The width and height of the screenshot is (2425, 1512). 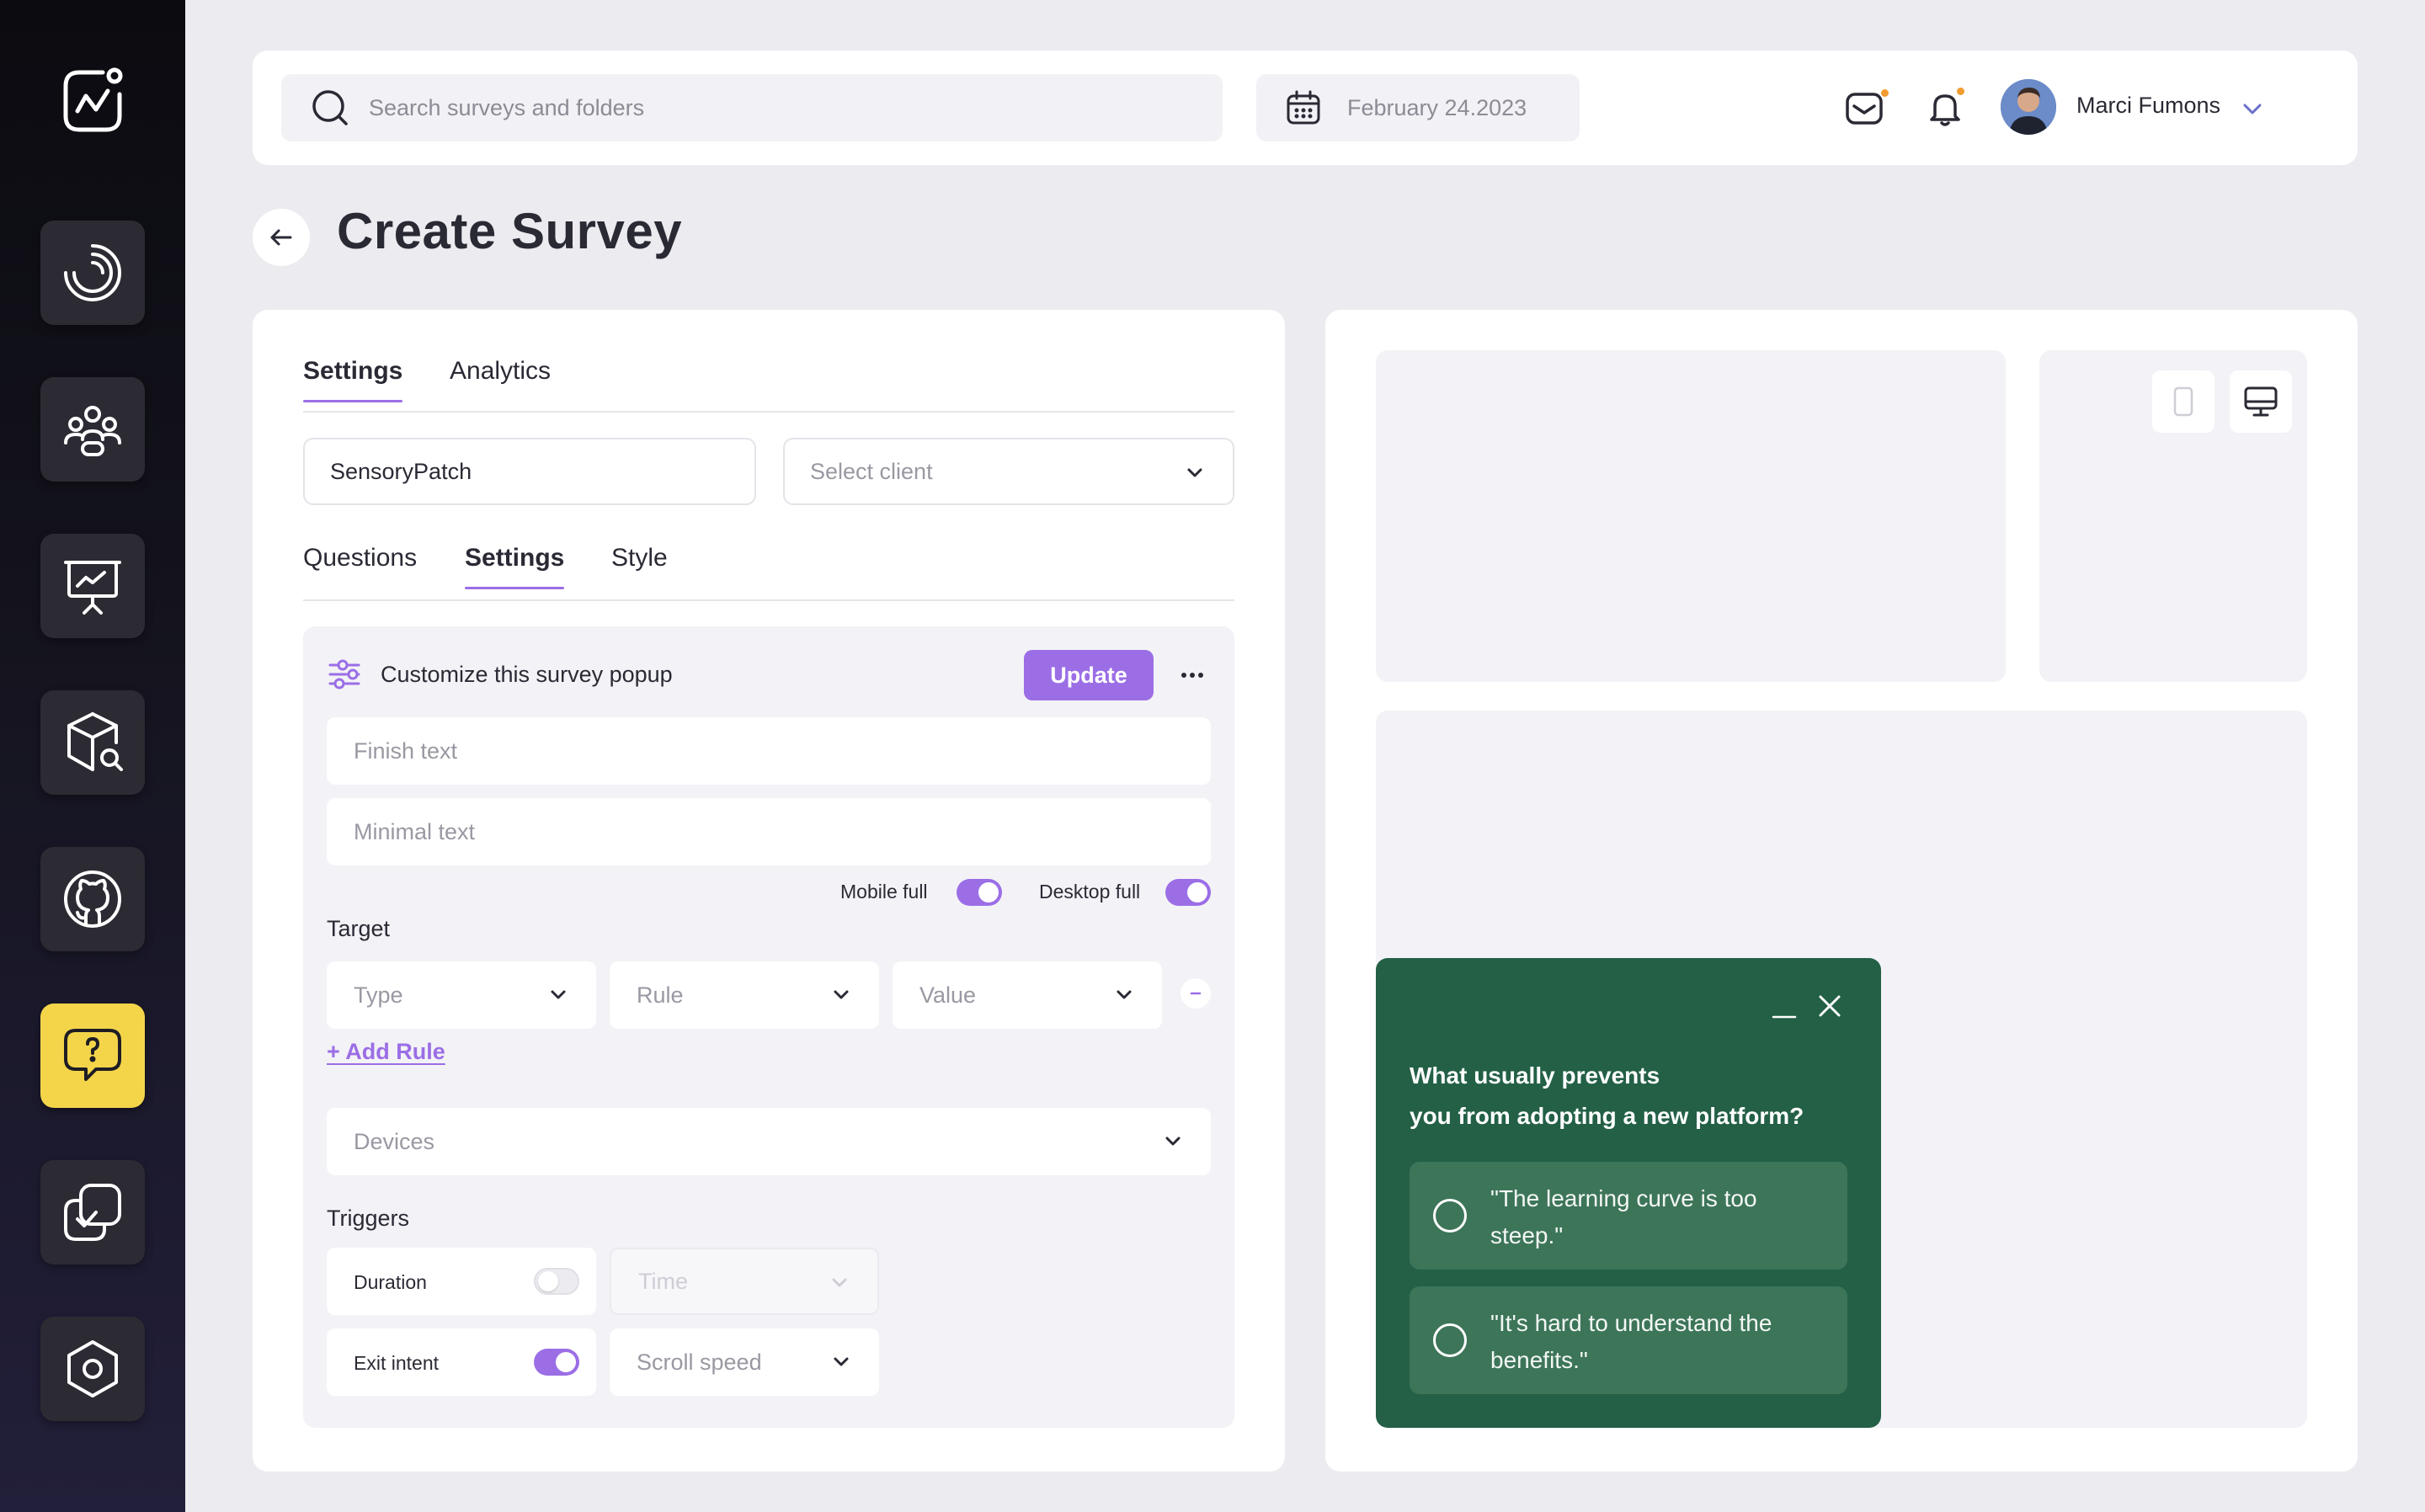 I want to click on date-picker: February 24.2023, so click(x=1418, y=108).